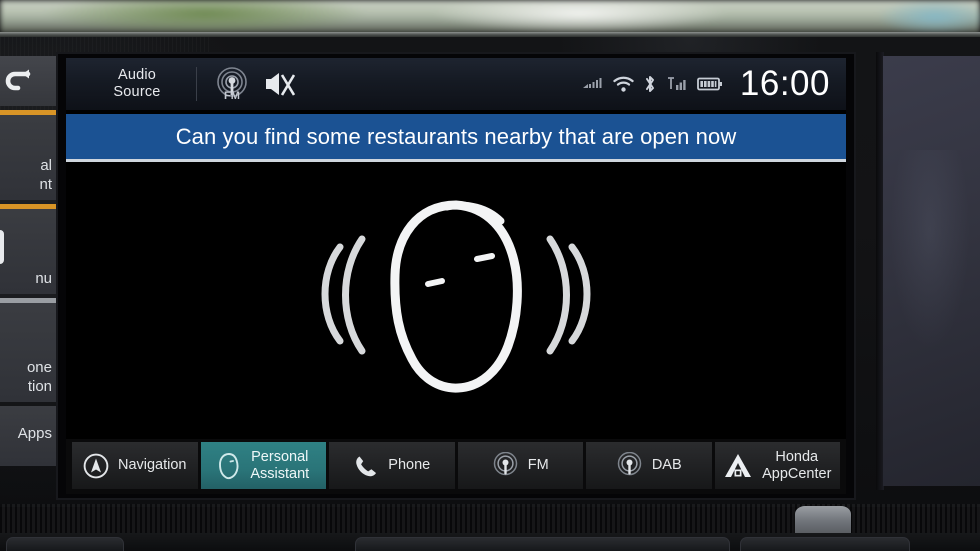  I want to click on tab-honda-appcenter: Honda AppCenter, so click(777, 465).